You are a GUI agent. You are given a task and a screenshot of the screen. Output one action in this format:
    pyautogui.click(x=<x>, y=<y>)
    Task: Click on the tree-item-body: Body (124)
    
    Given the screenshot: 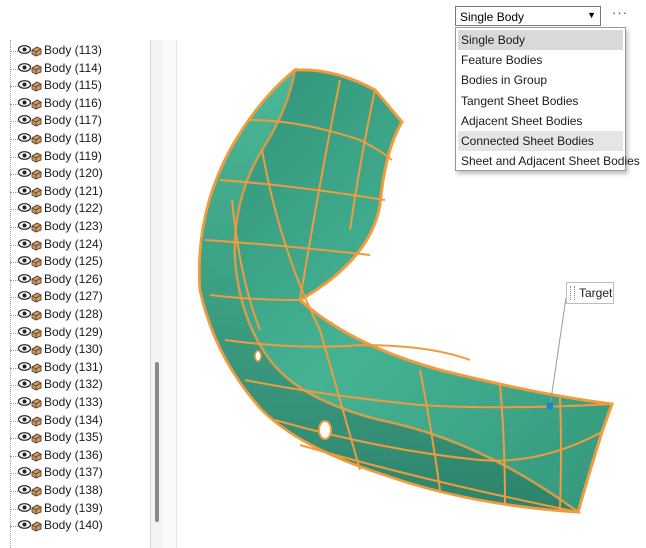 What is the action you would take?
    pyautogui.click(x=75, y=245)
    